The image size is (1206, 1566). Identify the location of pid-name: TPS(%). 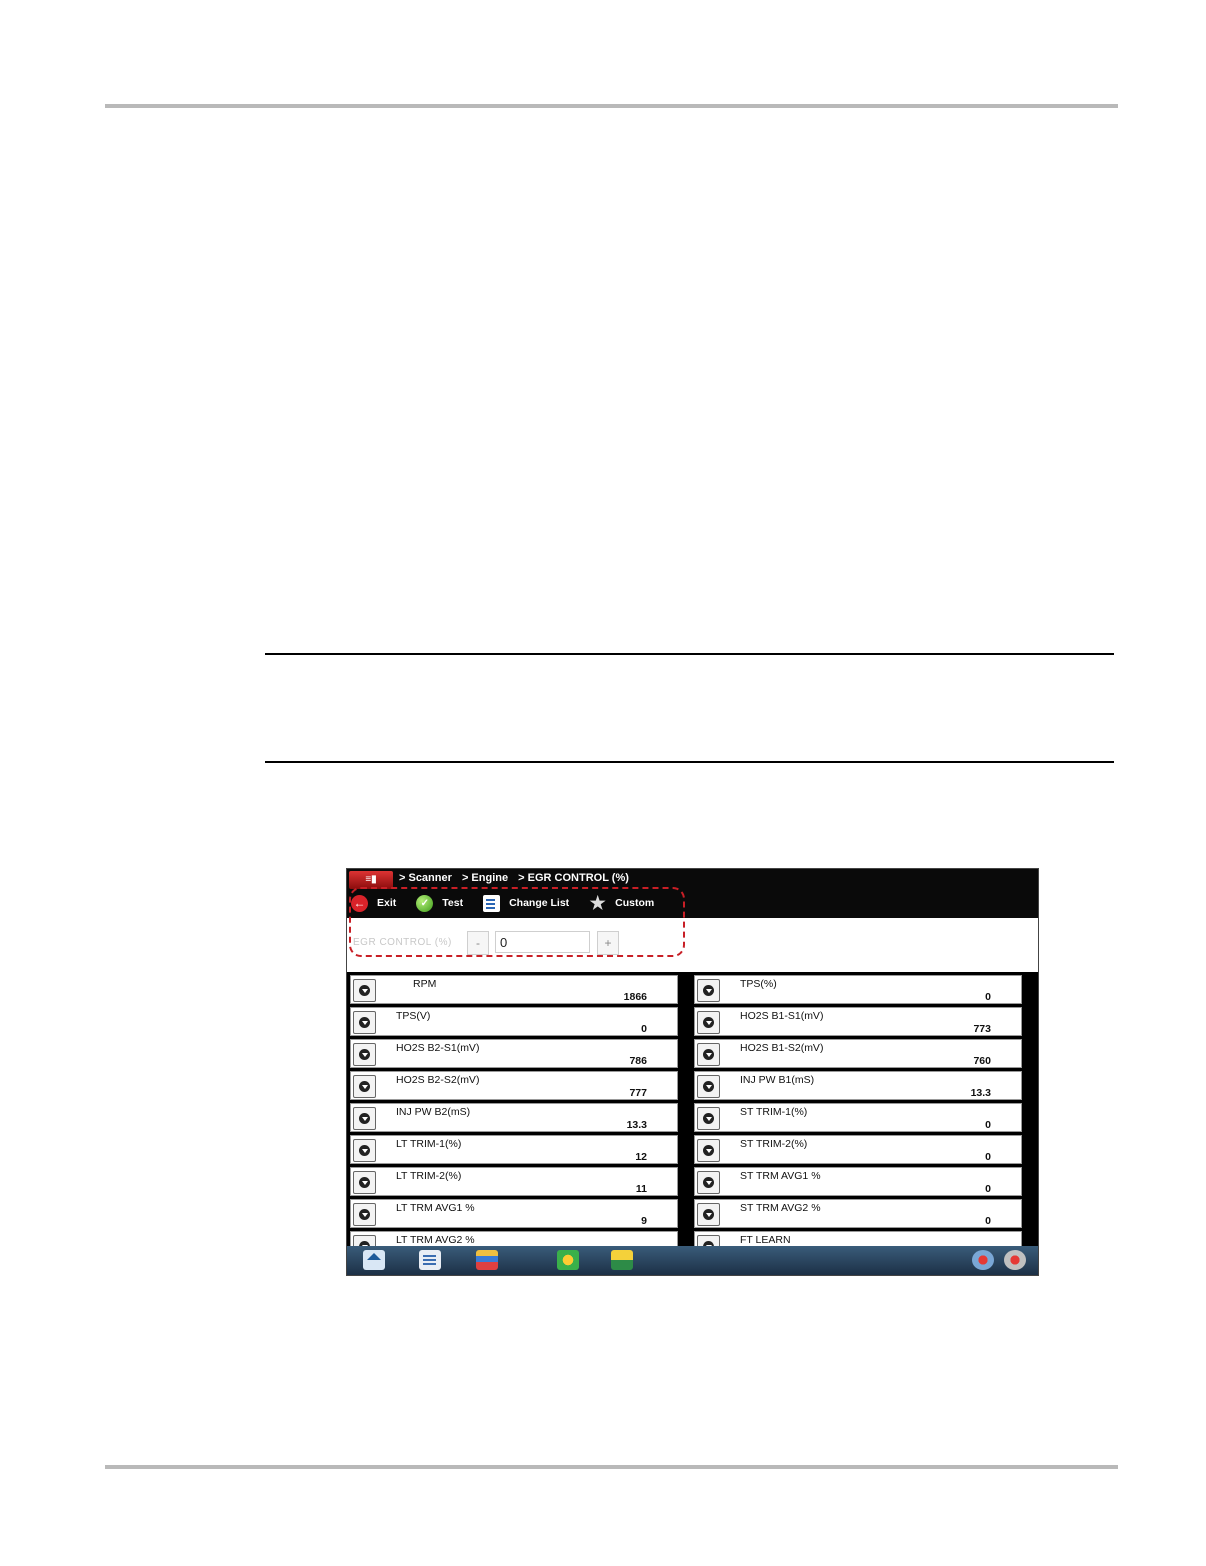
(758, 984).